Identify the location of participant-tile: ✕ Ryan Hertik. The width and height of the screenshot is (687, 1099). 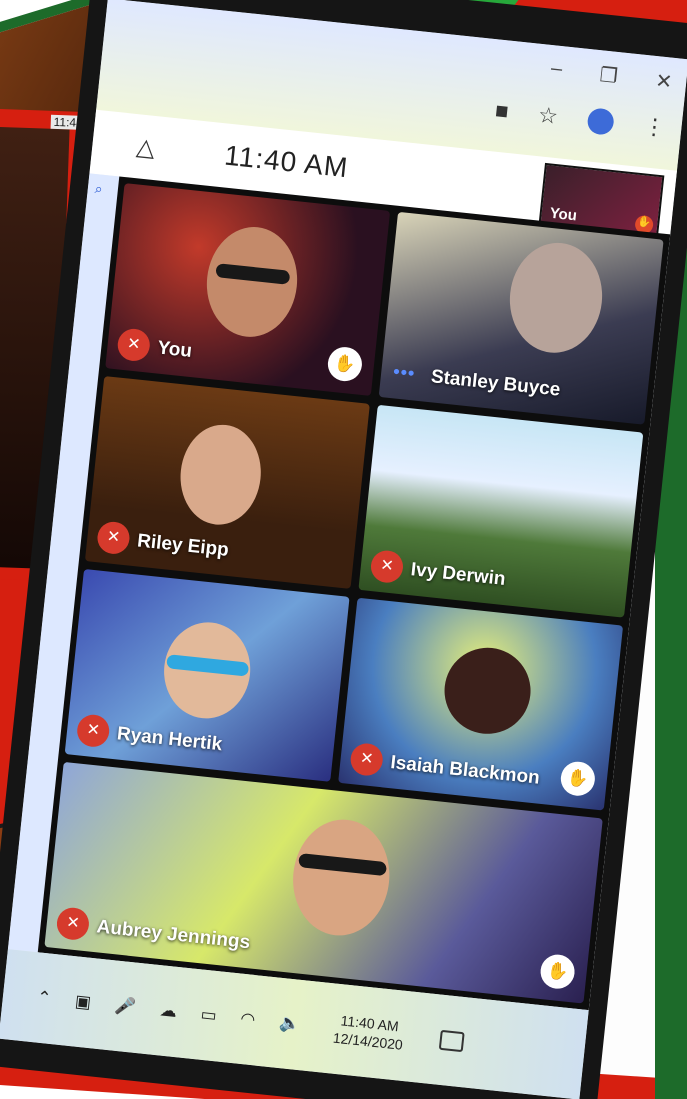
(207, 675).